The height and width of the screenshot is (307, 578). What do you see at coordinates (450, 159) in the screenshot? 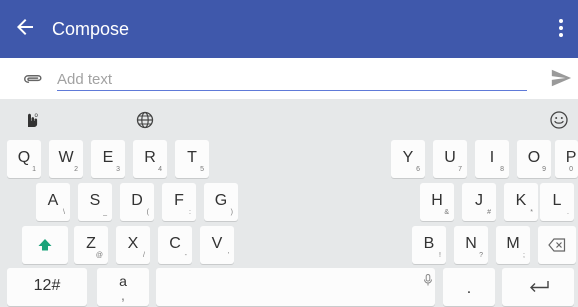
I see `key-u: U7` at bounding box center [450, 159].